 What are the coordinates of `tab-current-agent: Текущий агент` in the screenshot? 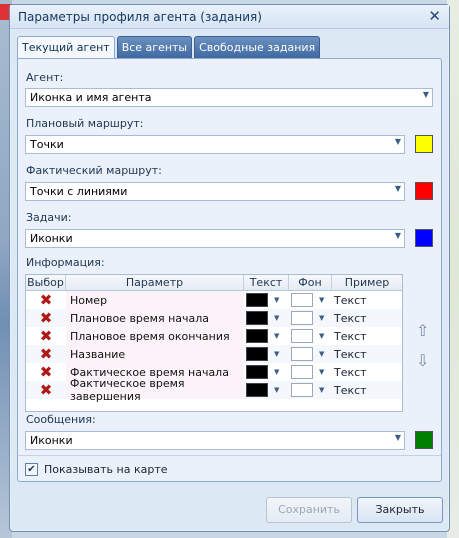 It's located at (66, 47).